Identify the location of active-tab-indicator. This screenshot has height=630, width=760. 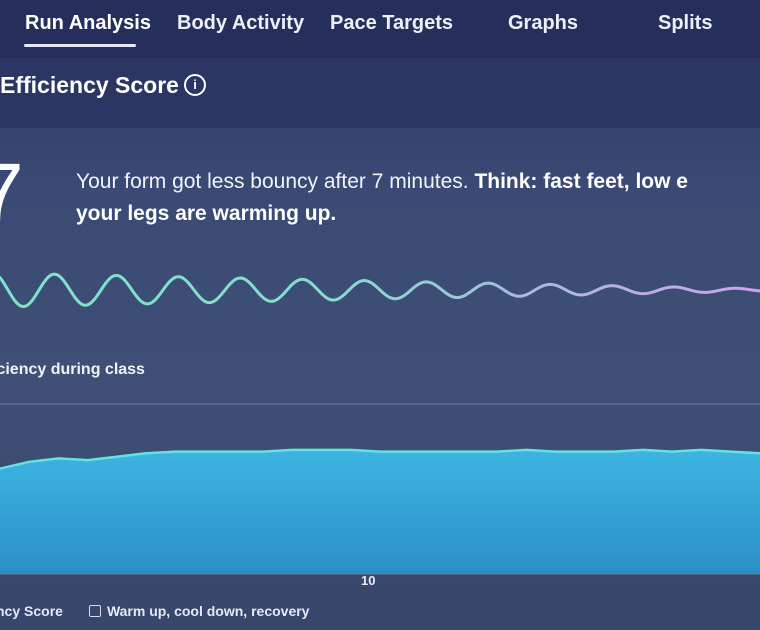
(80, 45).